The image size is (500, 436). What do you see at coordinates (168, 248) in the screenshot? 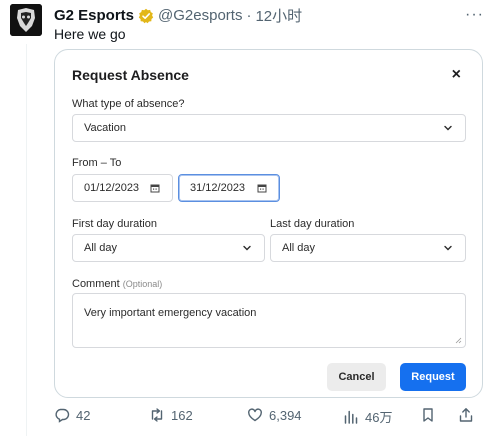
I see `first-day-select: All day` at bounding box center [168, 248].